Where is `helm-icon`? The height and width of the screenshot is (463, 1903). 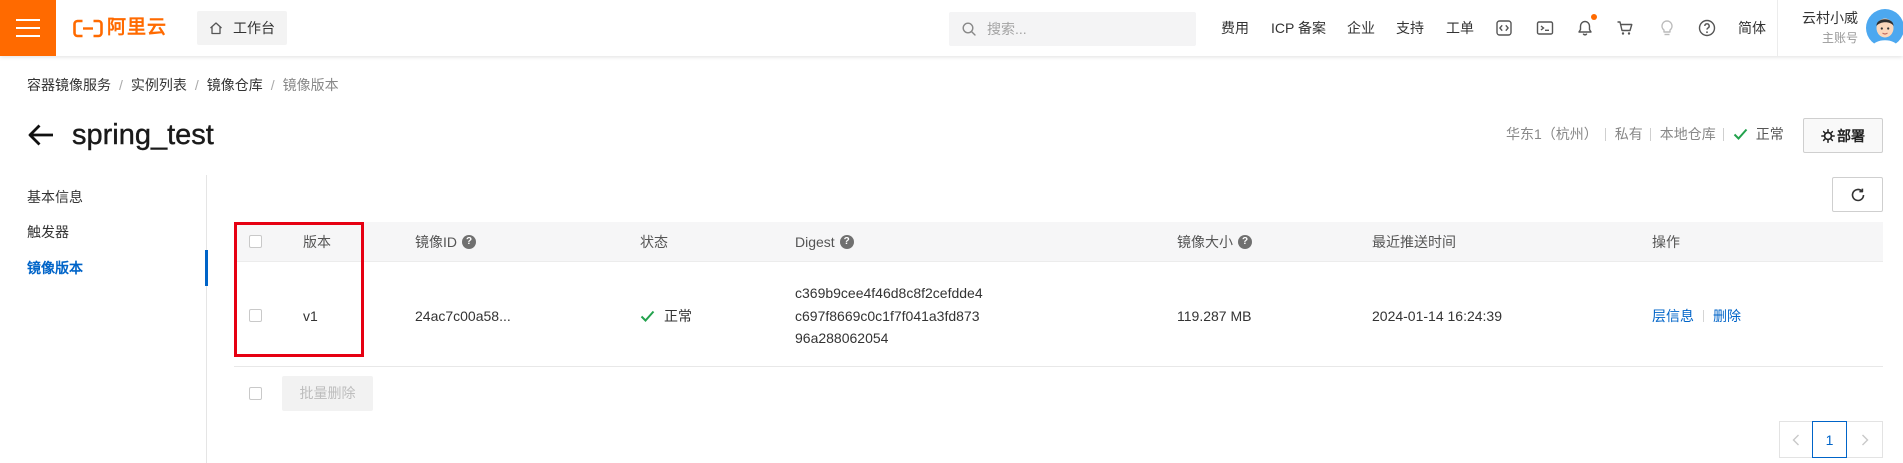 helm-icon is located at coordinates (1828, 135).